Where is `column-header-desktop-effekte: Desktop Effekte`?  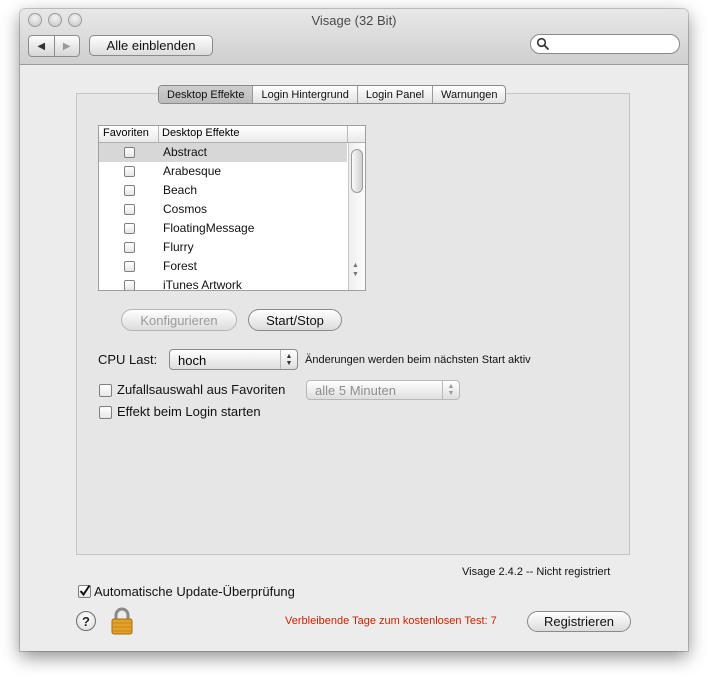
column-header-desktop-effekte: Desktop Effekte is located at coordinates (200, 133).